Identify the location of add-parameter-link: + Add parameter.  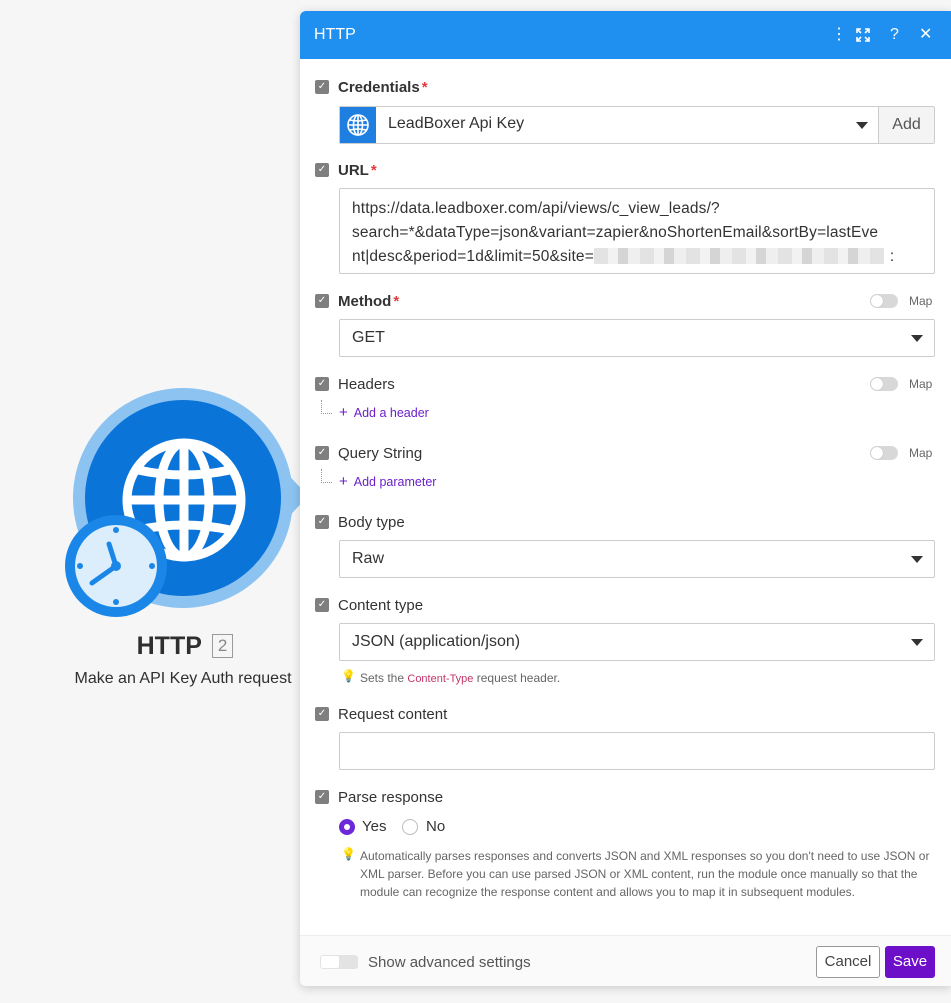
(387, 481).